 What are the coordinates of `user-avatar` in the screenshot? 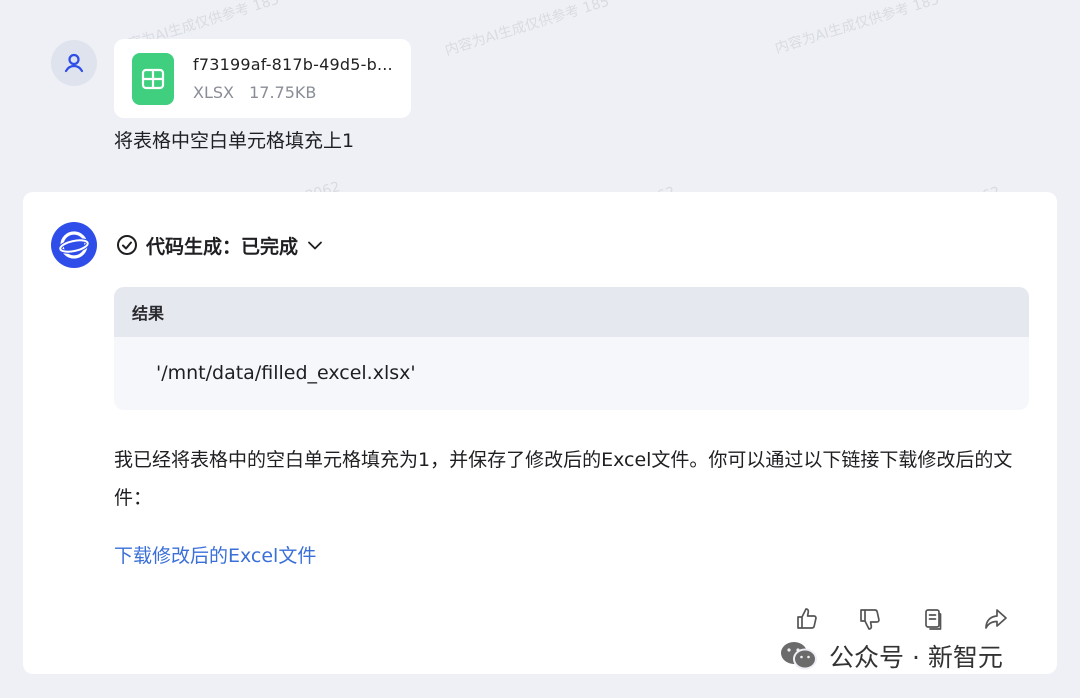 It's located at (74, 63).